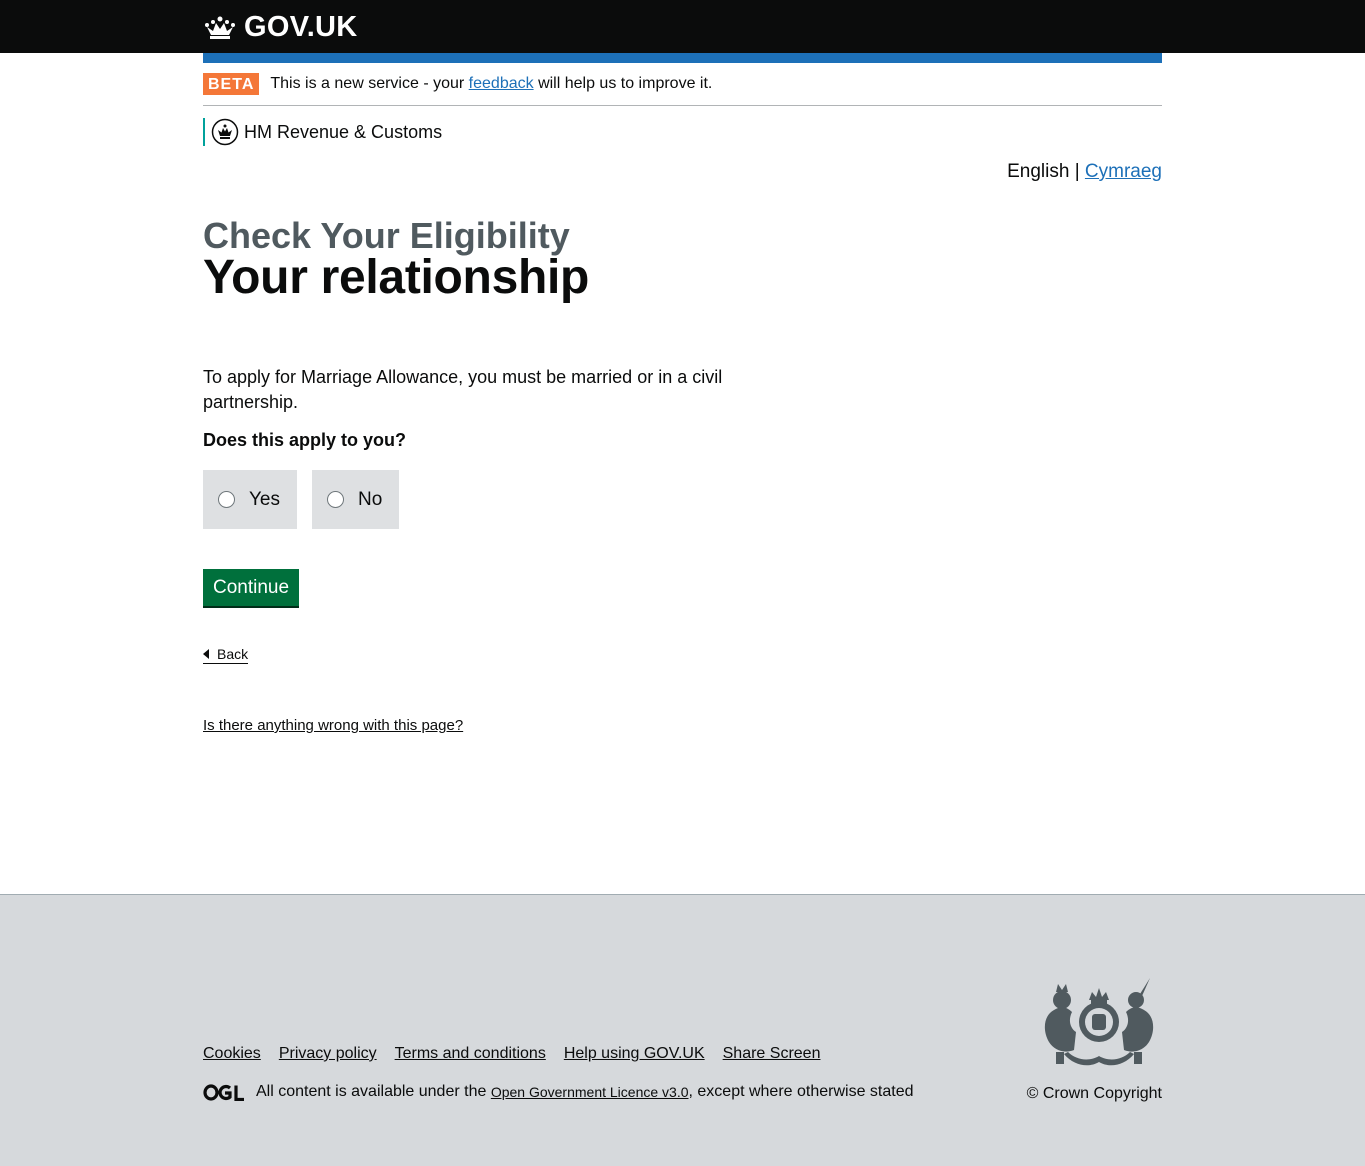 The height and width of the screenshot is (1166, 1365). I want to click on back-link-label: Back, so click(233, 654).